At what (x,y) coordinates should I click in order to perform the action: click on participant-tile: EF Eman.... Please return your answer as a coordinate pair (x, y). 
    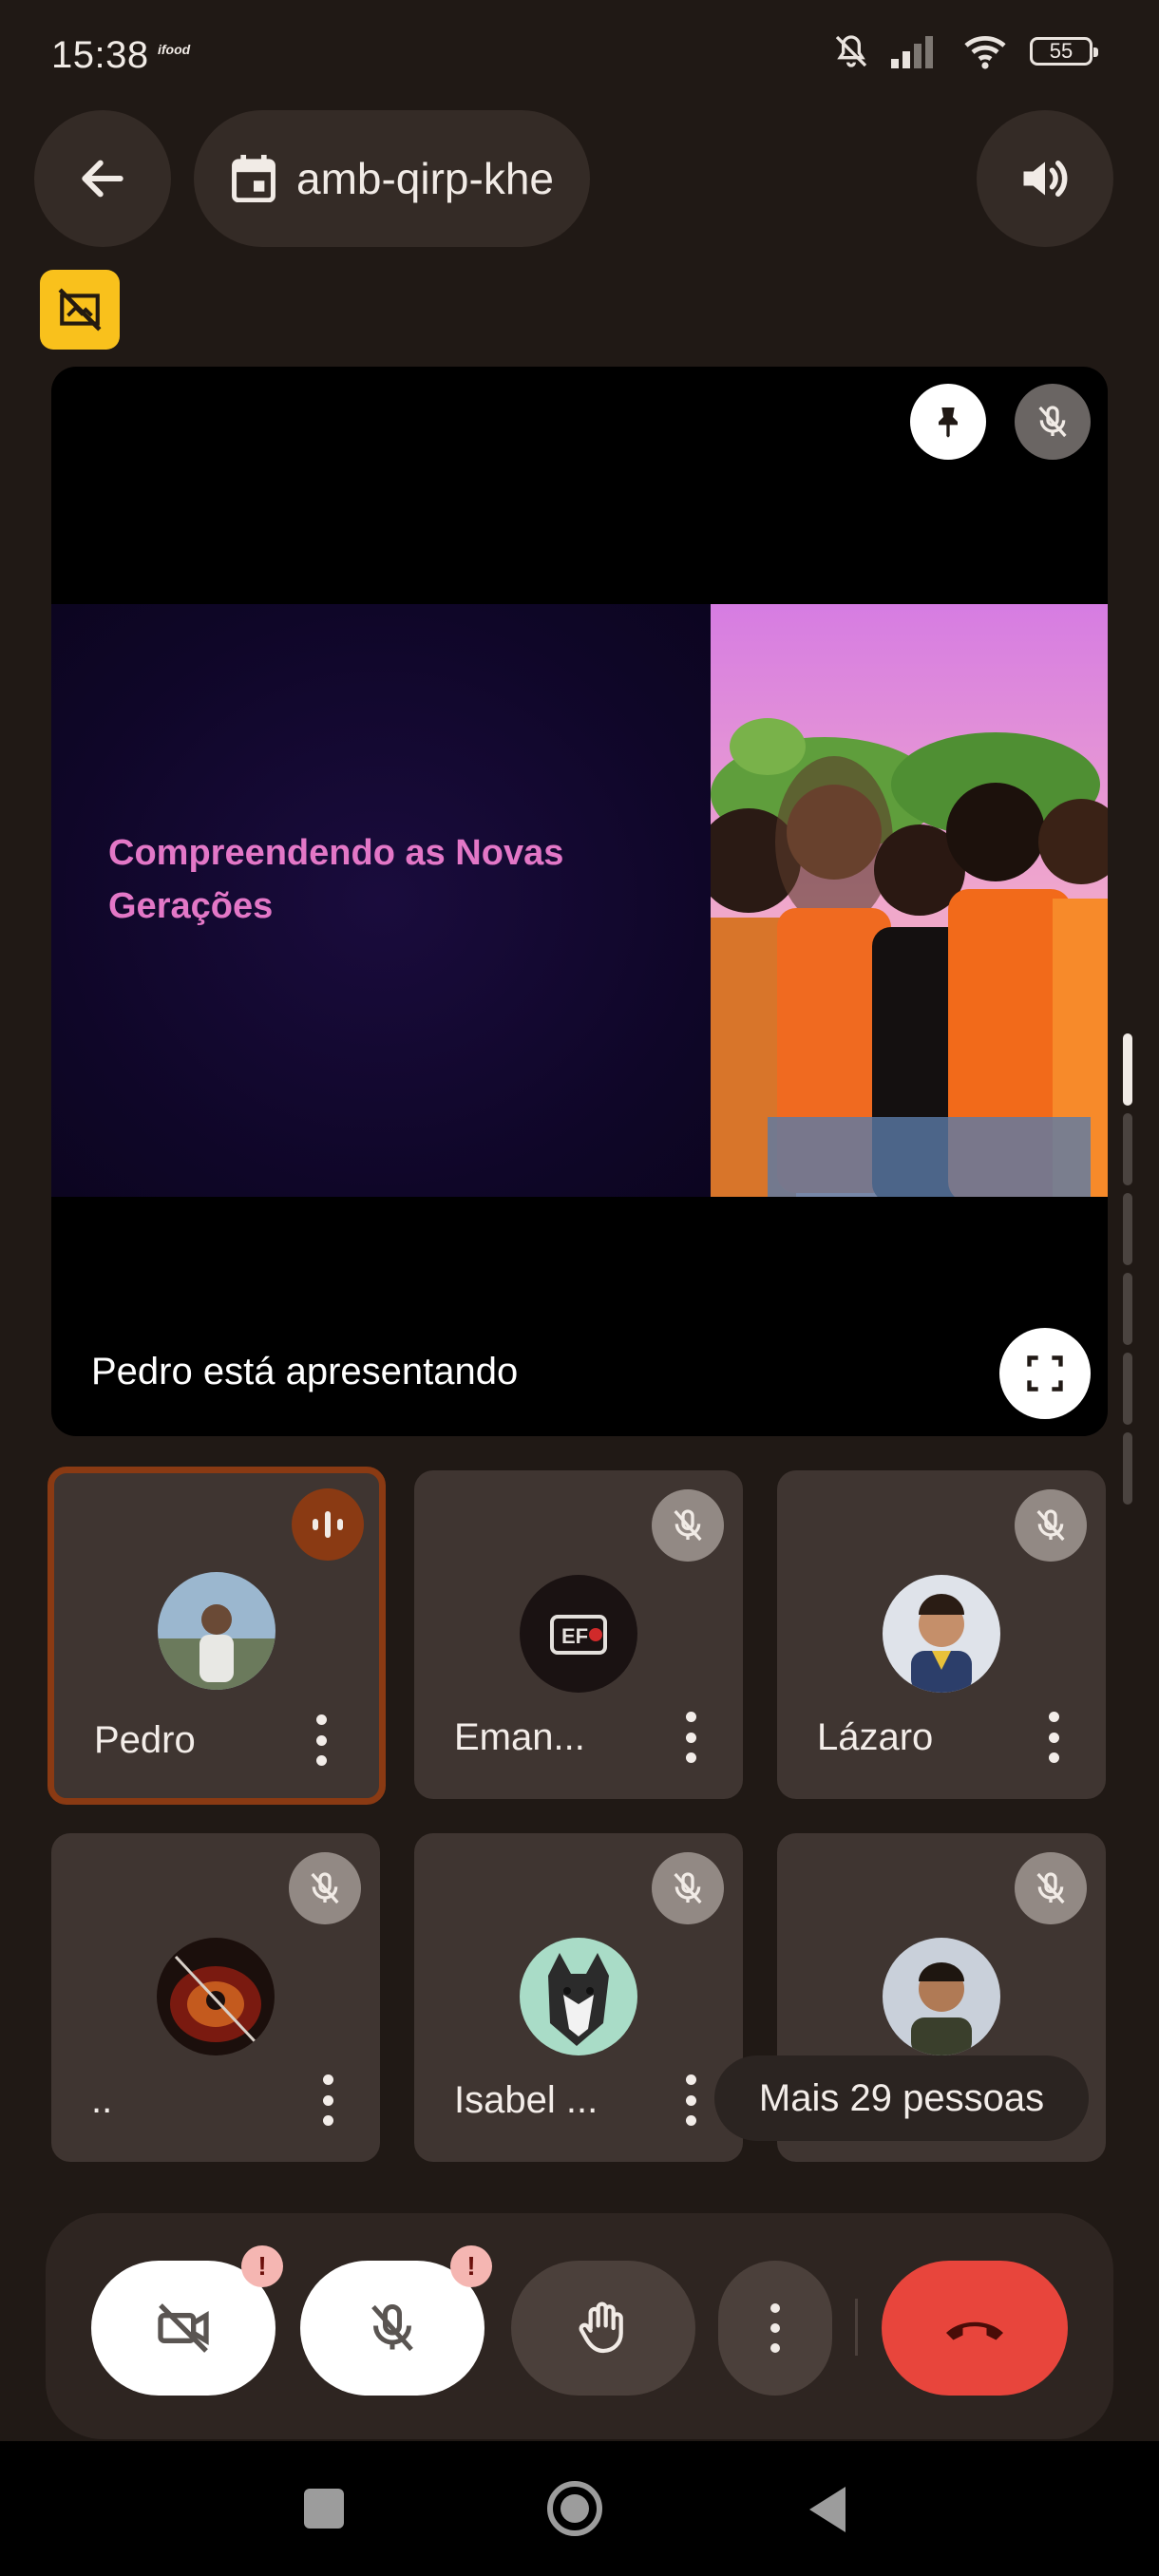
    Looking at the image, I should click on (578, 1634).